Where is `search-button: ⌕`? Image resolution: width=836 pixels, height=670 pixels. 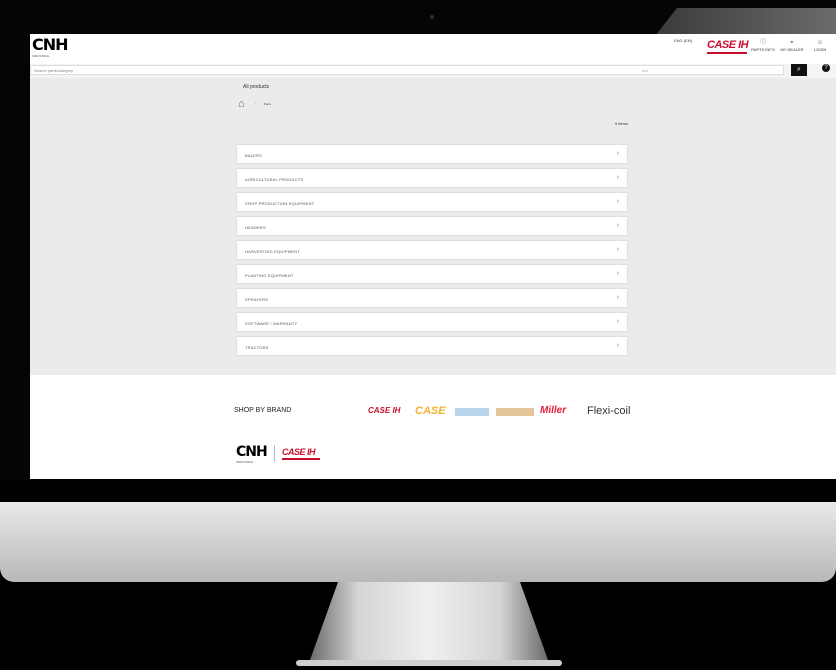 search-button: ⌕ is located at coordinates (799, 70).